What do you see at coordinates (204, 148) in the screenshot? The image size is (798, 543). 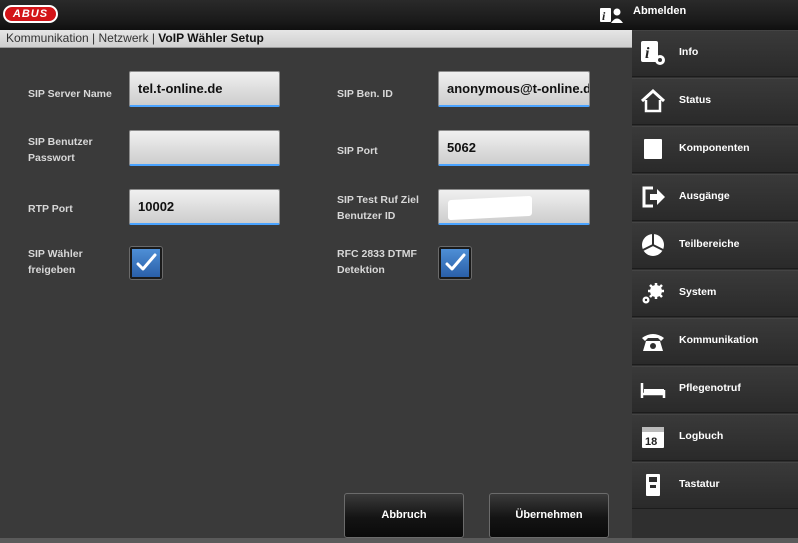 I see `sip-password-input` at bounding box center [204, 148].